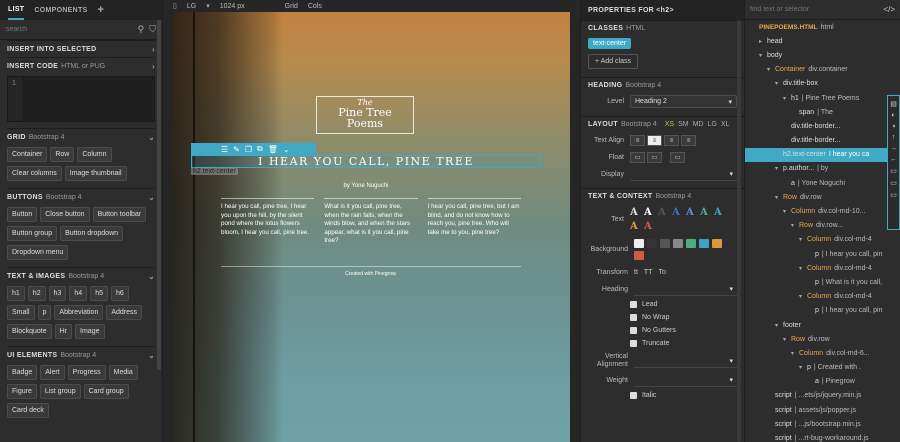  I want to click on delete-icon: ▤, so click(893, 104).